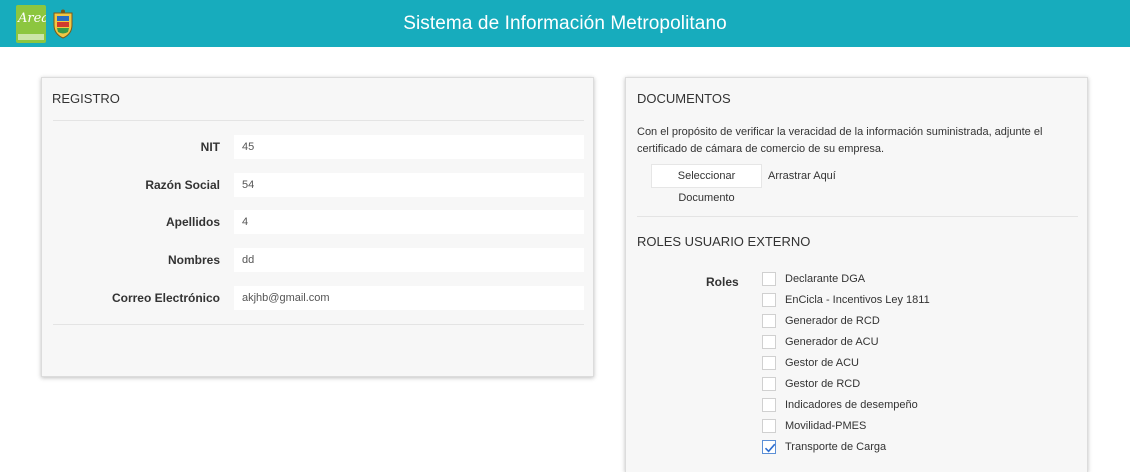  I want to click on role-label: Transporte de Carga, so click(836, 447).